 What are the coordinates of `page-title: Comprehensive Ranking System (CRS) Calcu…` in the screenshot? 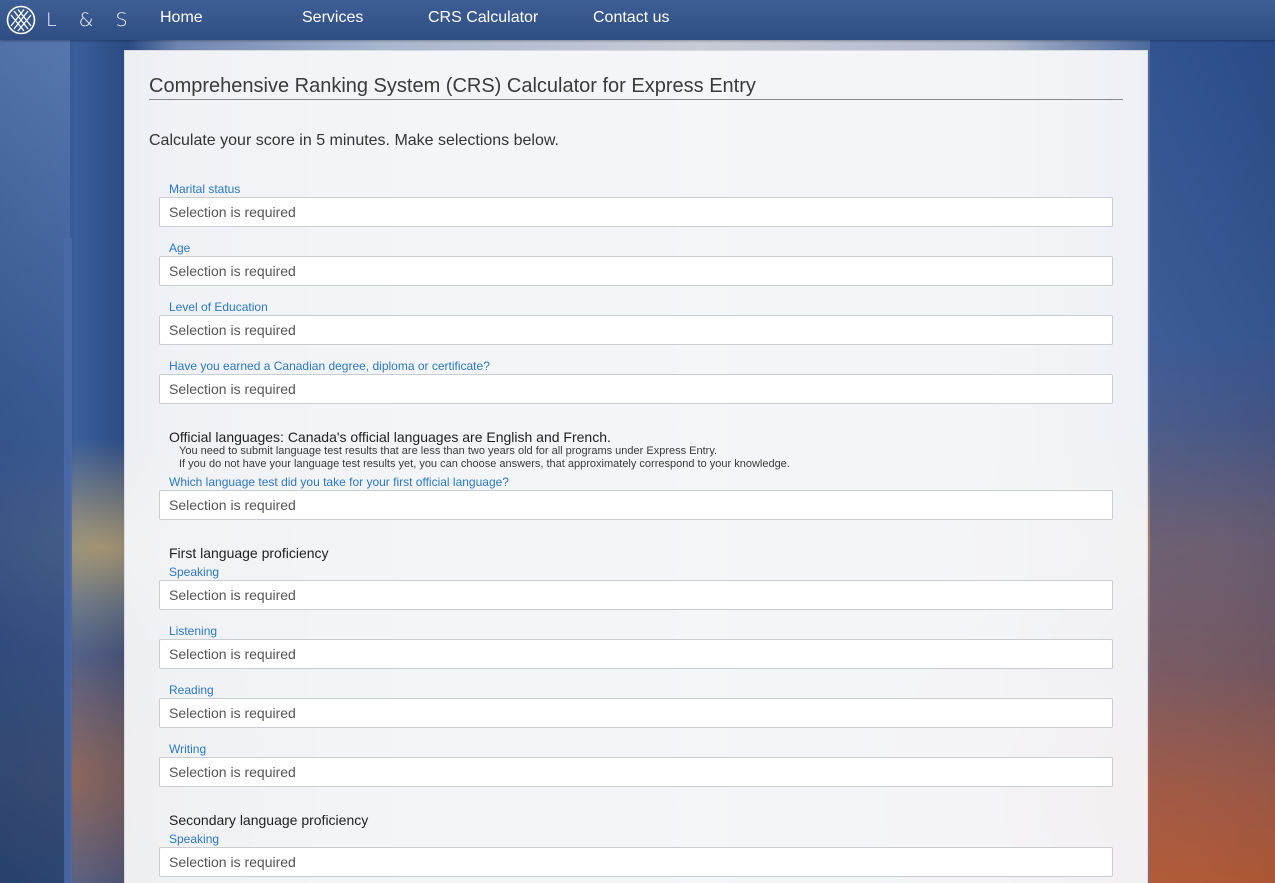 It's located at (636, 87).